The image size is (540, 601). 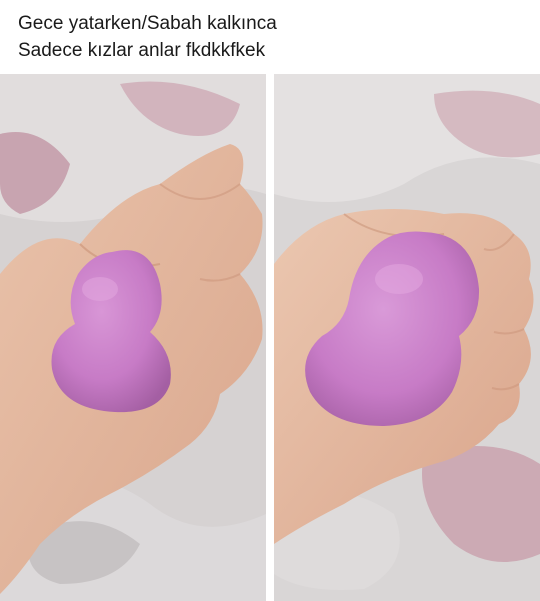 What do you see at coordinates (147, 23) in the screenshot?
I see `caption-line-1: Gece yatarken/Sabah kalkınca` at bounding box center [147, 23].